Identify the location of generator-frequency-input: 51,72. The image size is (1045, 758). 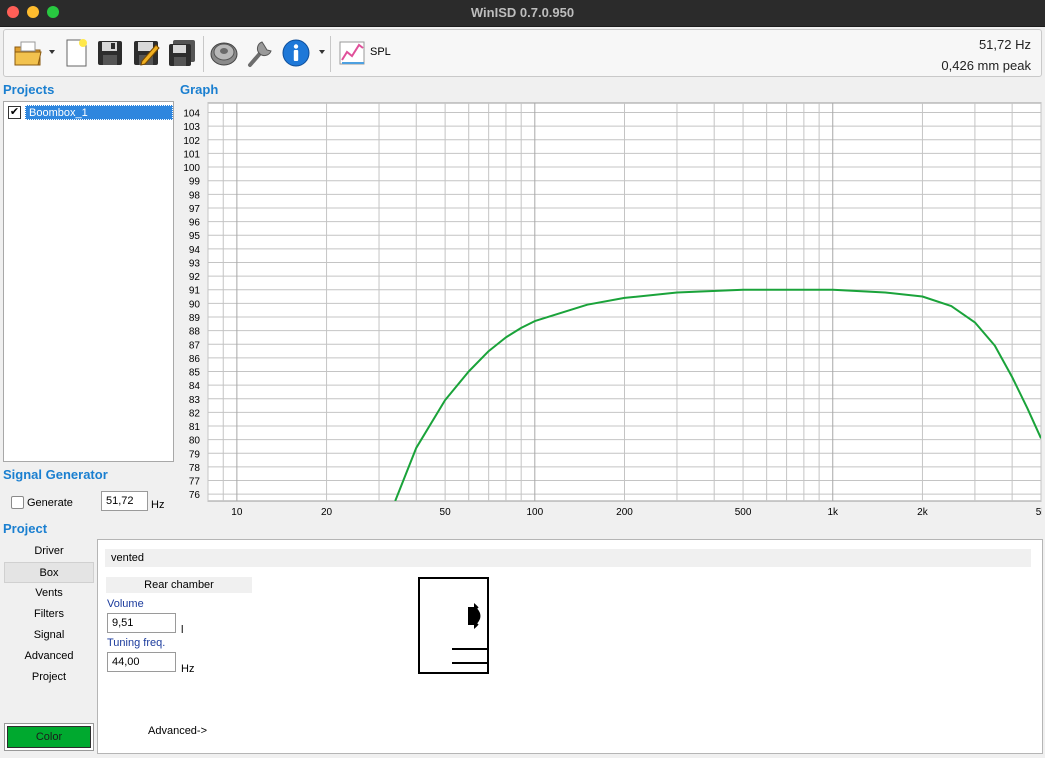
(124, 501).